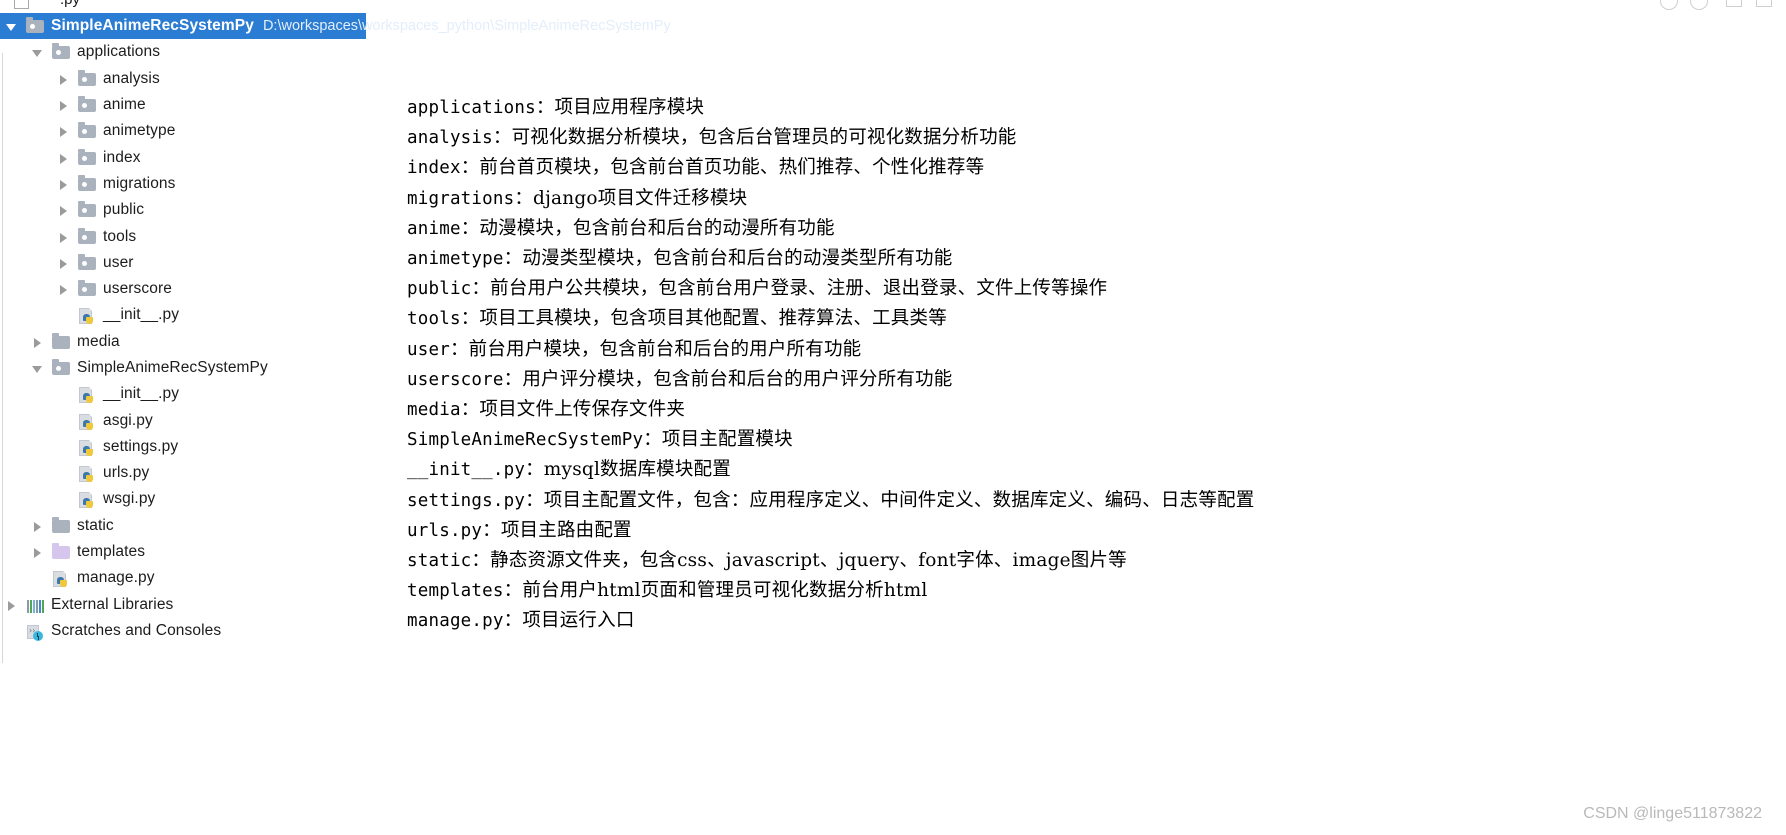 The width and height of the screenshot is (1786, 835). What do you see at coordinates (183, 605) in the screenshot?
I see `tree-row-external-libraries: External Libraries` at bounding box center [183, 605].